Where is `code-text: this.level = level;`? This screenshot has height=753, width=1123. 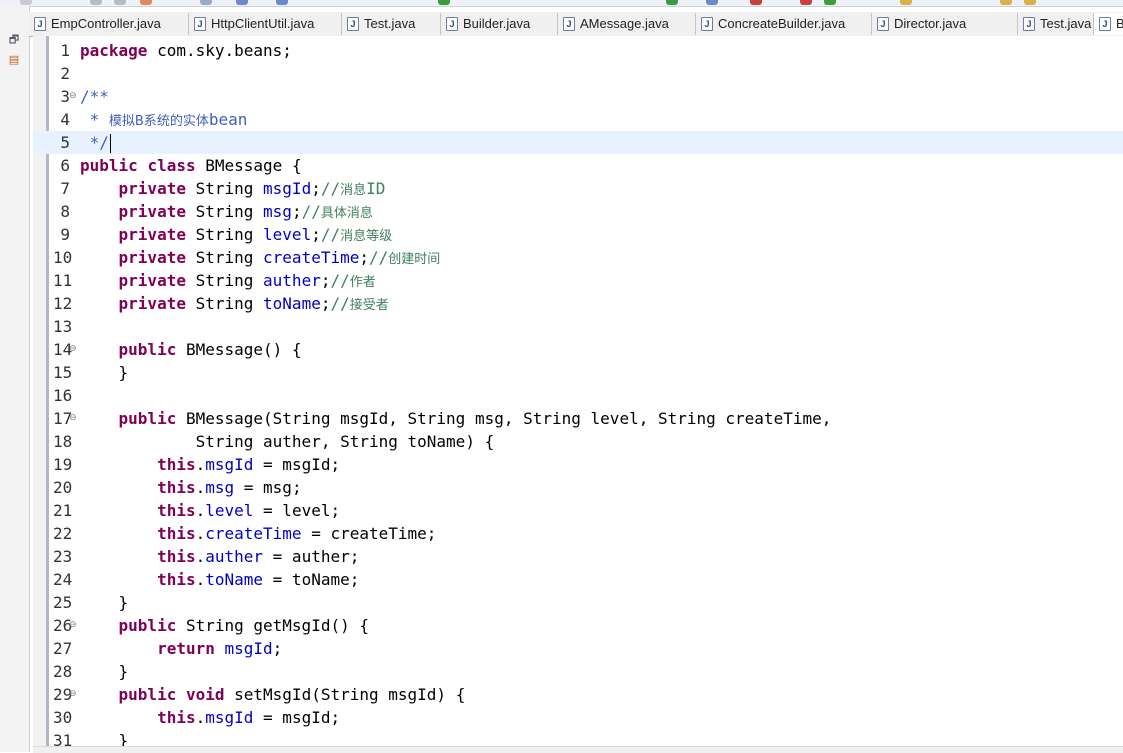 code-text: this.level = level; is located at coordinates (210, 510).